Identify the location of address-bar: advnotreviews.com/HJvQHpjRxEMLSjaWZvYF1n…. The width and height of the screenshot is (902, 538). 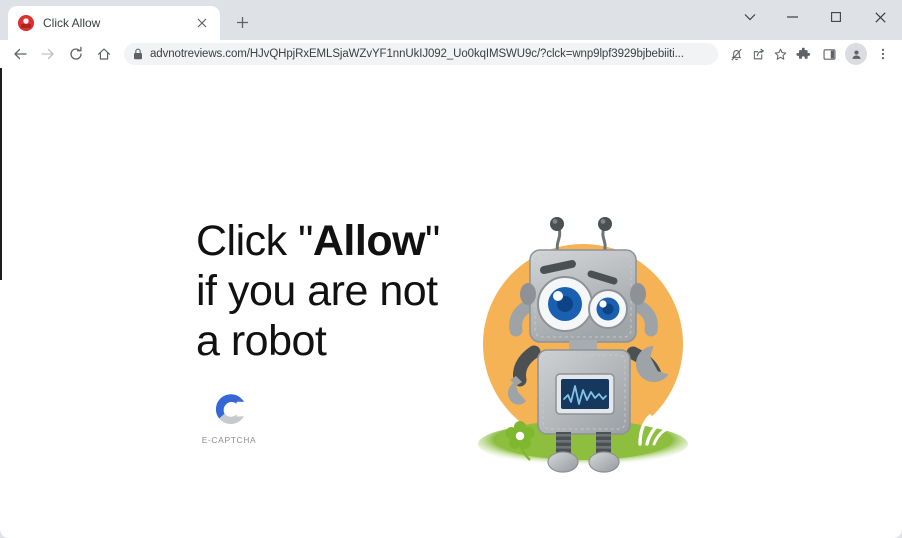
(421, 54).